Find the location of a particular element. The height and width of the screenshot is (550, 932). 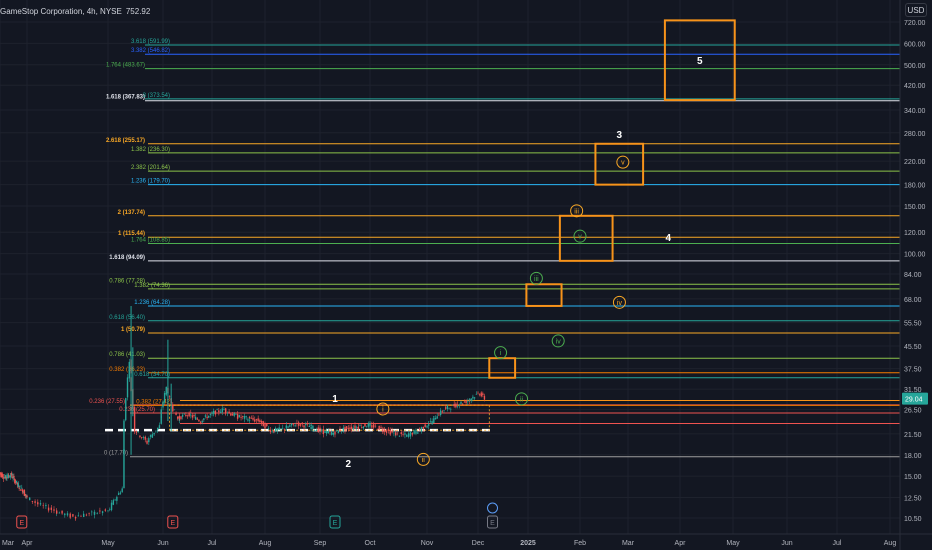

price-tick: 21.50 is located at coordinates (913, 435).